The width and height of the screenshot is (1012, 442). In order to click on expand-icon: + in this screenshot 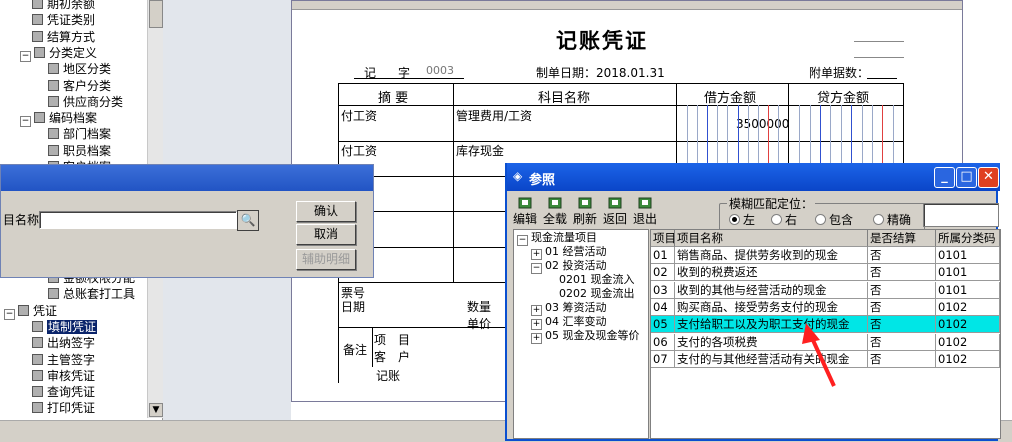, I will do `click(536, 338)`.